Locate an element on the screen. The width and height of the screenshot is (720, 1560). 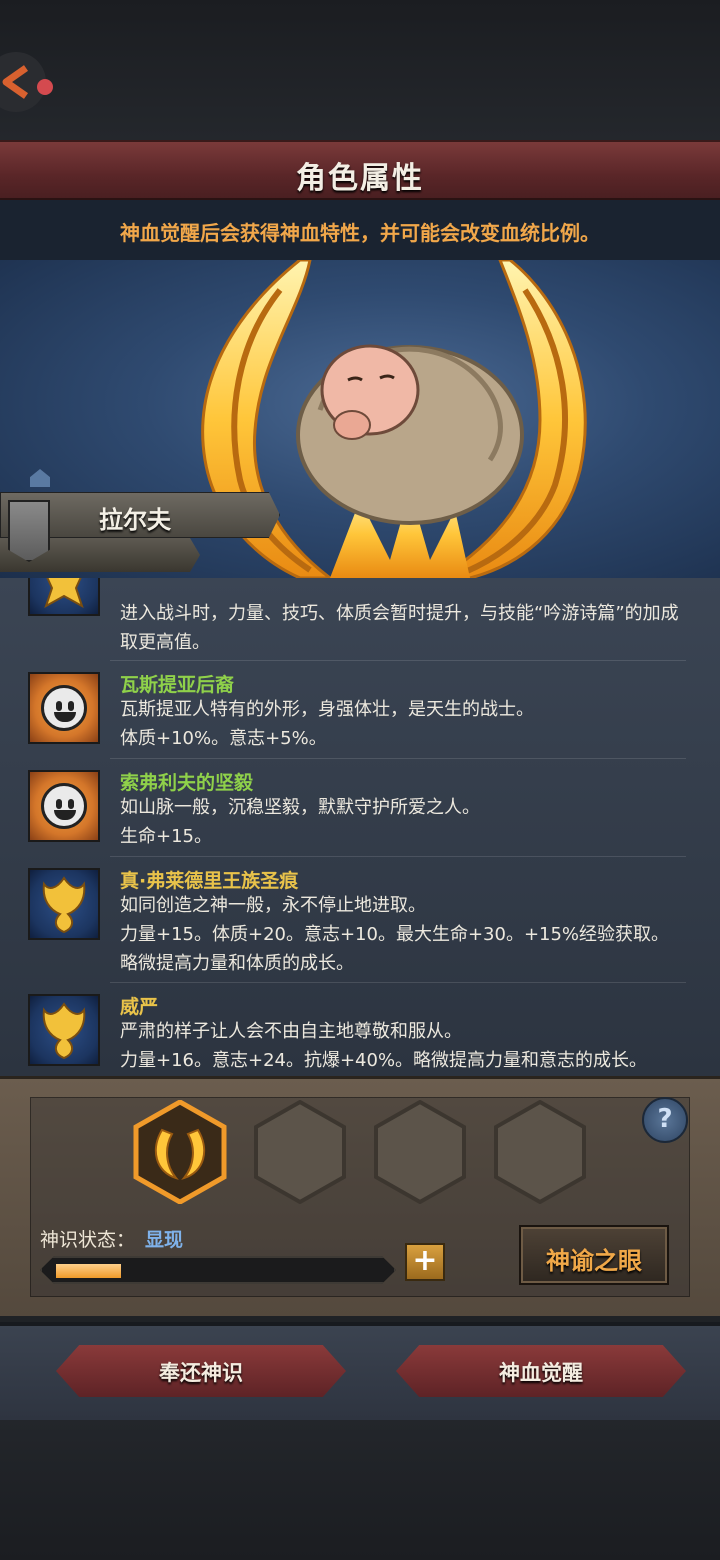
help-question-icon: ? is located at coordinates (665, 1120).